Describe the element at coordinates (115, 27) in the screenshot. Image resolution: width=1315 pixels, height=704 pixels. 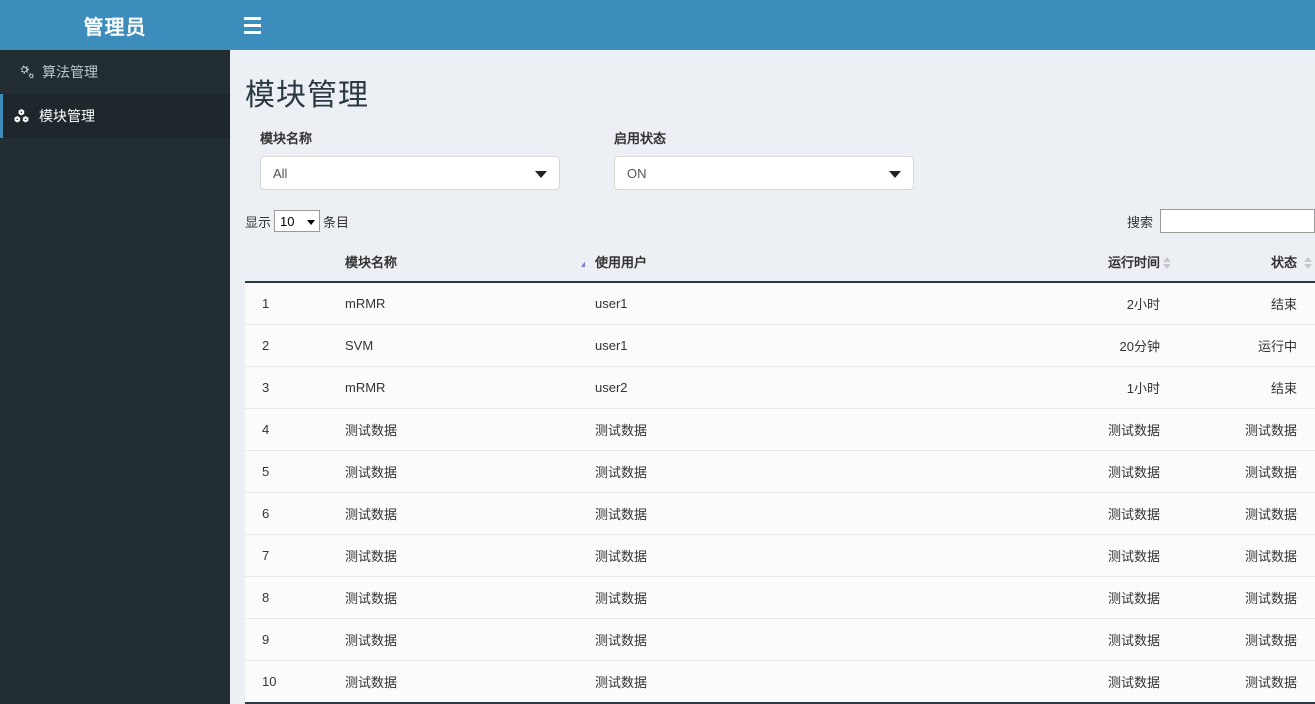
I see `brand-label: 管理员` at that location.